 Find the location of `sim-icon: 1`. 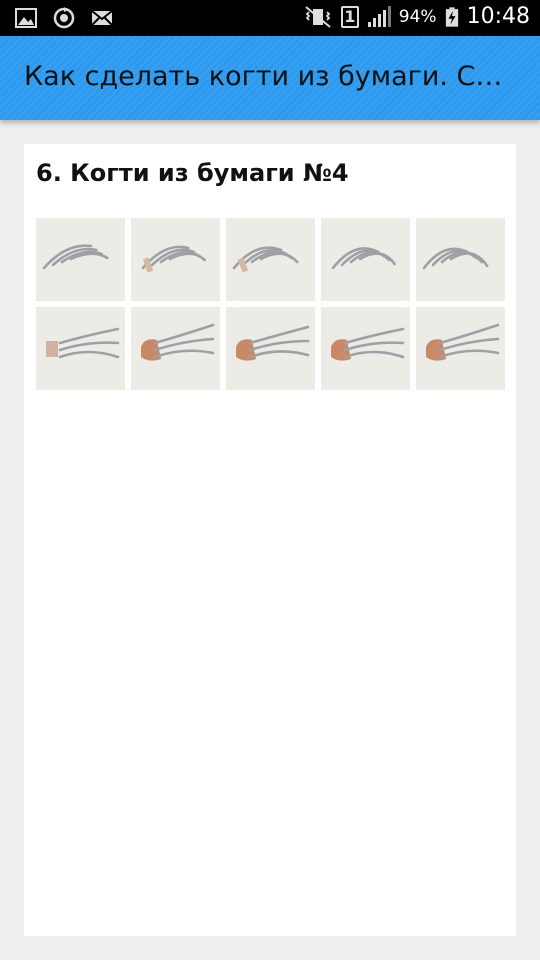

sim-icon: 1 is located at coordinates (349, 16).